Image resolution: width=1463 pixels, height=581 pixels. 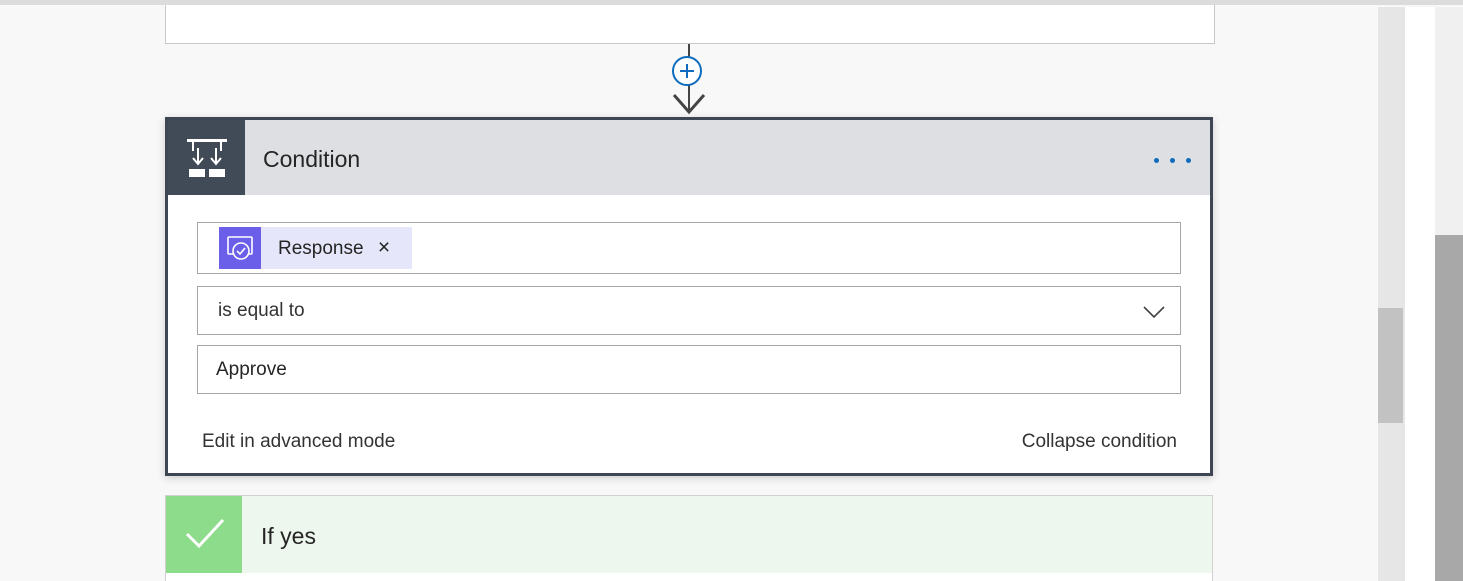 I want to click on condition-left-operand-field: Response ×, so click(x=689, y=248).